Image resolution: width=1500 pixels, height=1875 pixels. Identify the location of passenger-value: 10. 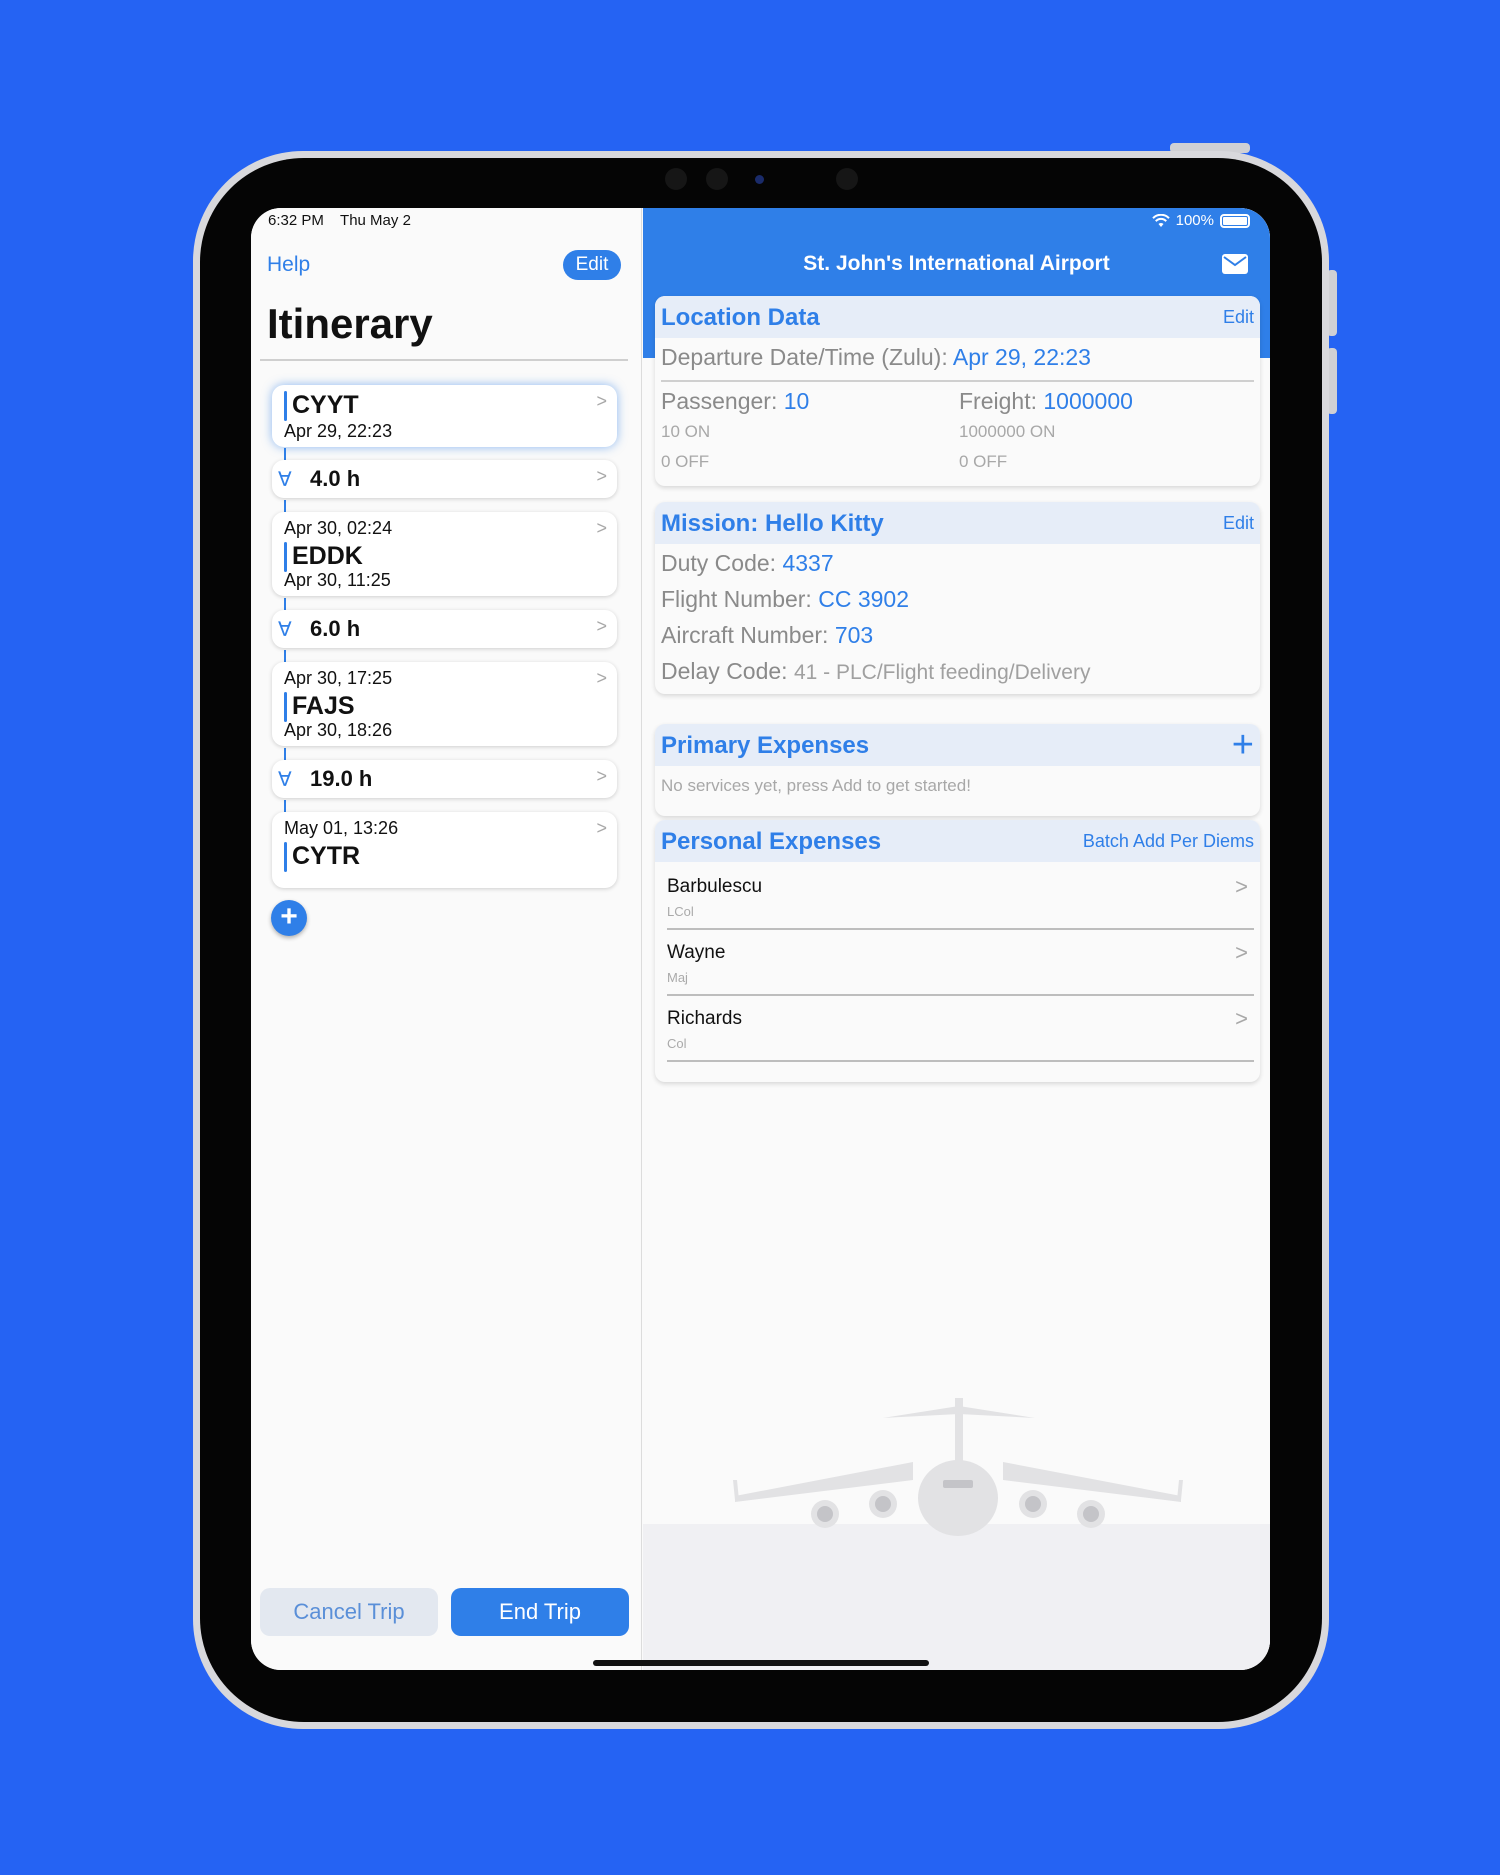
(796, 401).